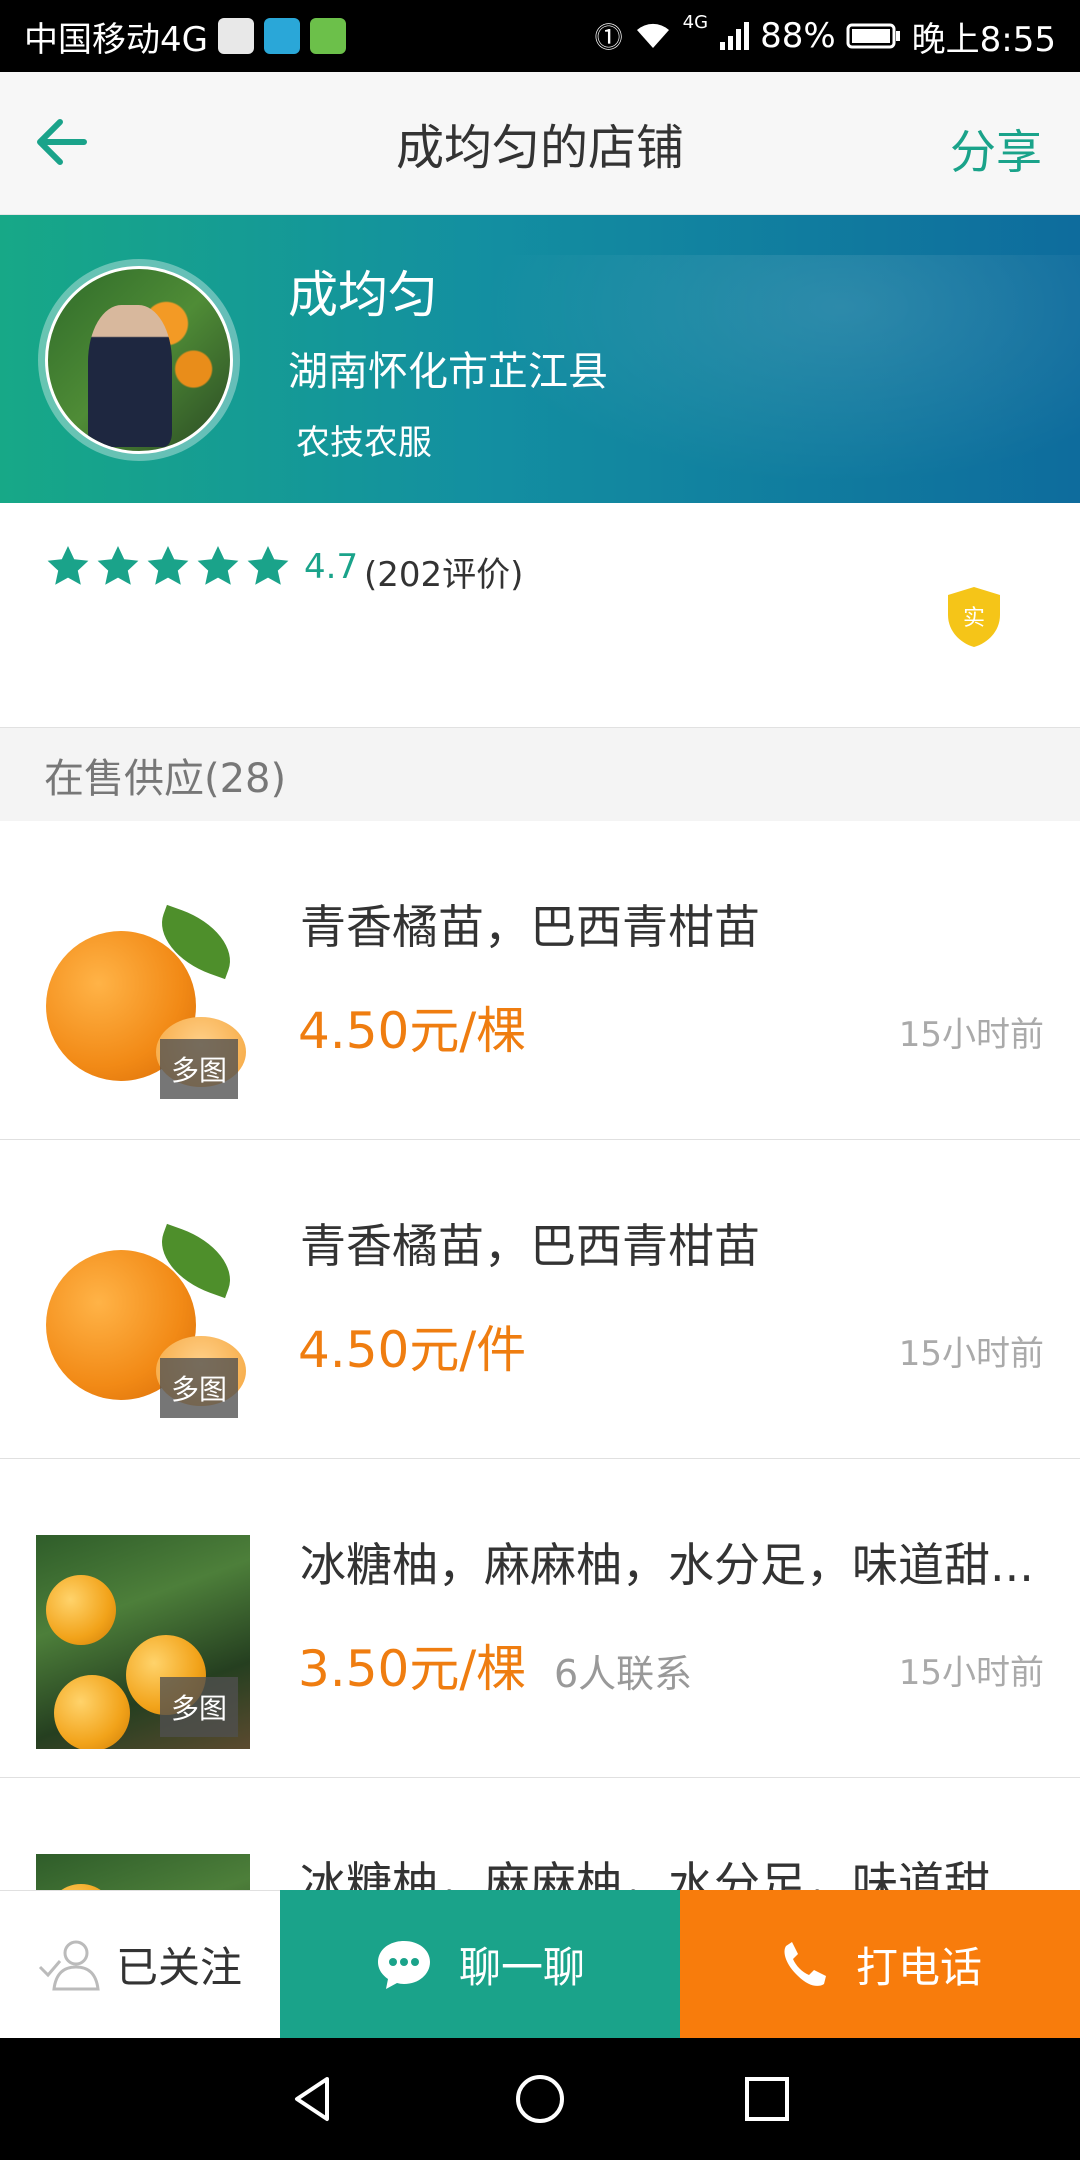 This screenshot has height=2160, width=1080. I want to click on status-right: ⓵ 4G 88% 晚上8:55, so click(825, 36).